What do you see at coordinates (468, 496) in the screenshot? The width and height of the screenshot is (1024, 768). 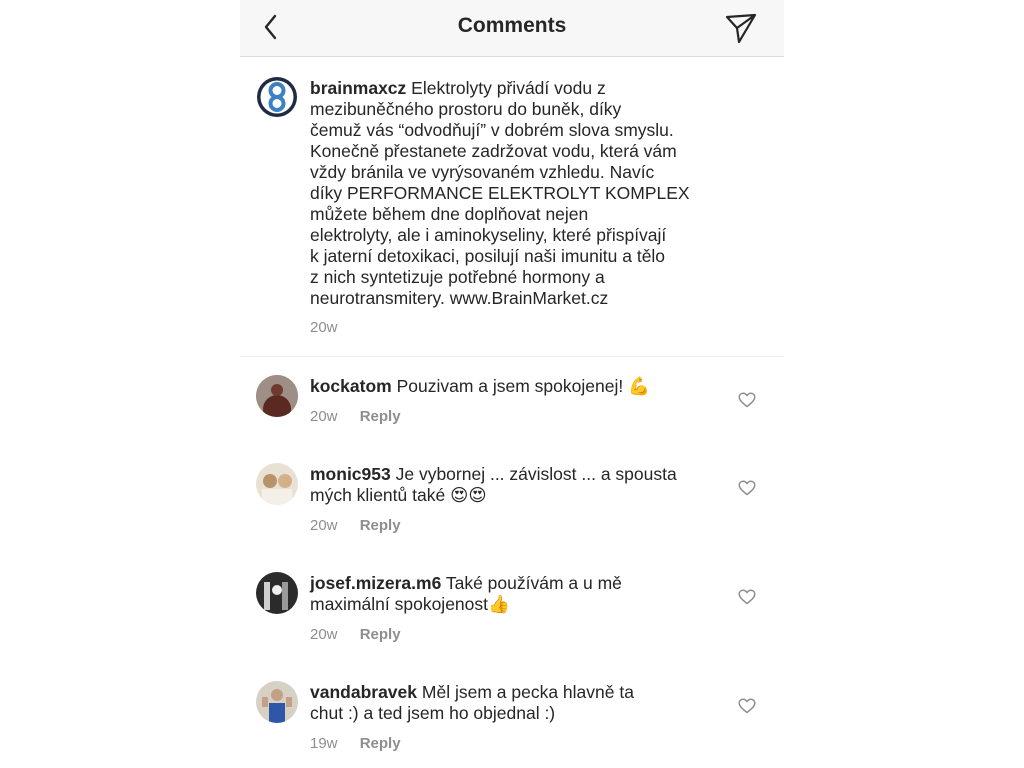 I see `heart-eyes-emoji: 😍😍` at bounding box center [468, 496].